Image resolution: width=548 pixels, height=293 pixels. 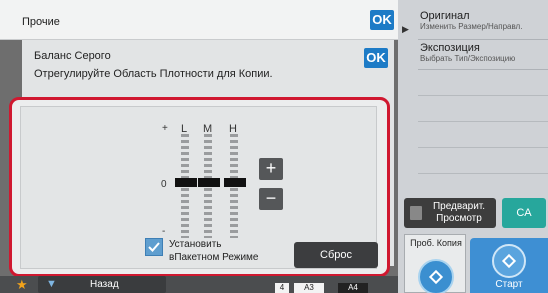 I want to click on preview-label: Предварит. Просмотр, so click(x=459, y=213).